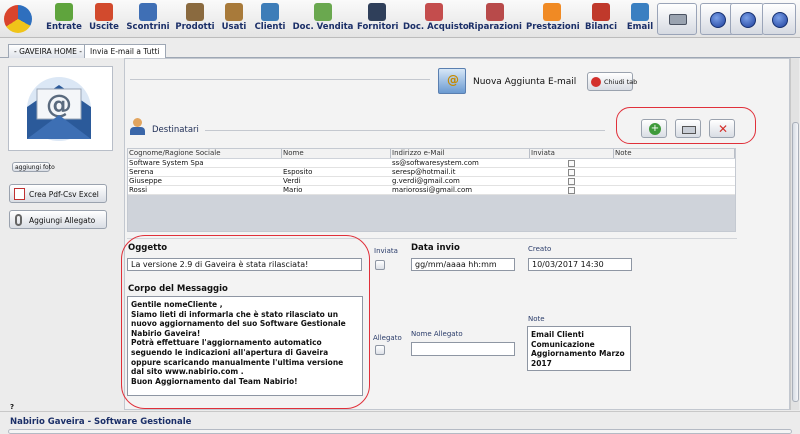  What do you see at coordinates (536, 319) in the screenshot?
I see `notes-label: Note` at bounding box center [536, 319].